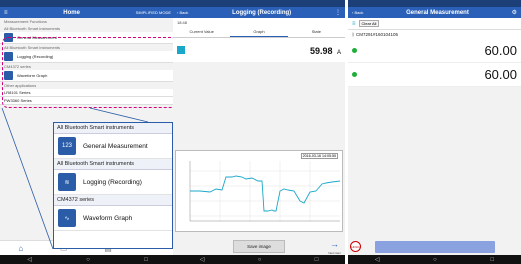 The height and width of the screenshot is (264, 521). Describe the element at coordinates (376, 34) in the screenshot. I see `device-id-label: CM7291#160104105` at that location.